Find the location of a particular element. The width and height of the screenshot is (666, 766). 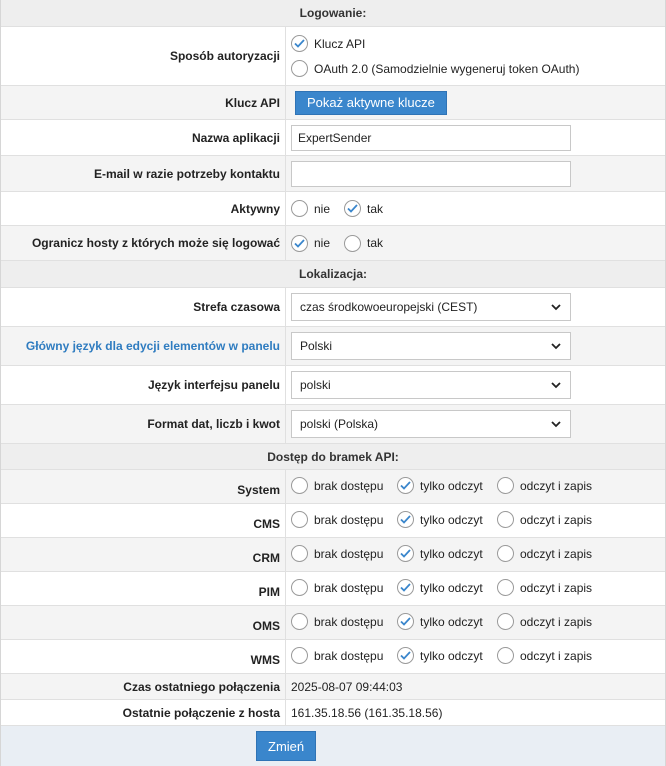

auth-option-api-key-text: Klucz API is located at coordinates (340, 43).